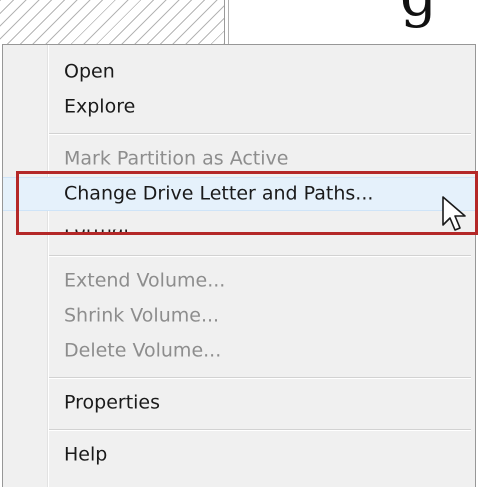 This screenshot has width=482, height=487. I want to click on menu-item-mark-partition-active: Mark Partition as Active, so click(239, 159).